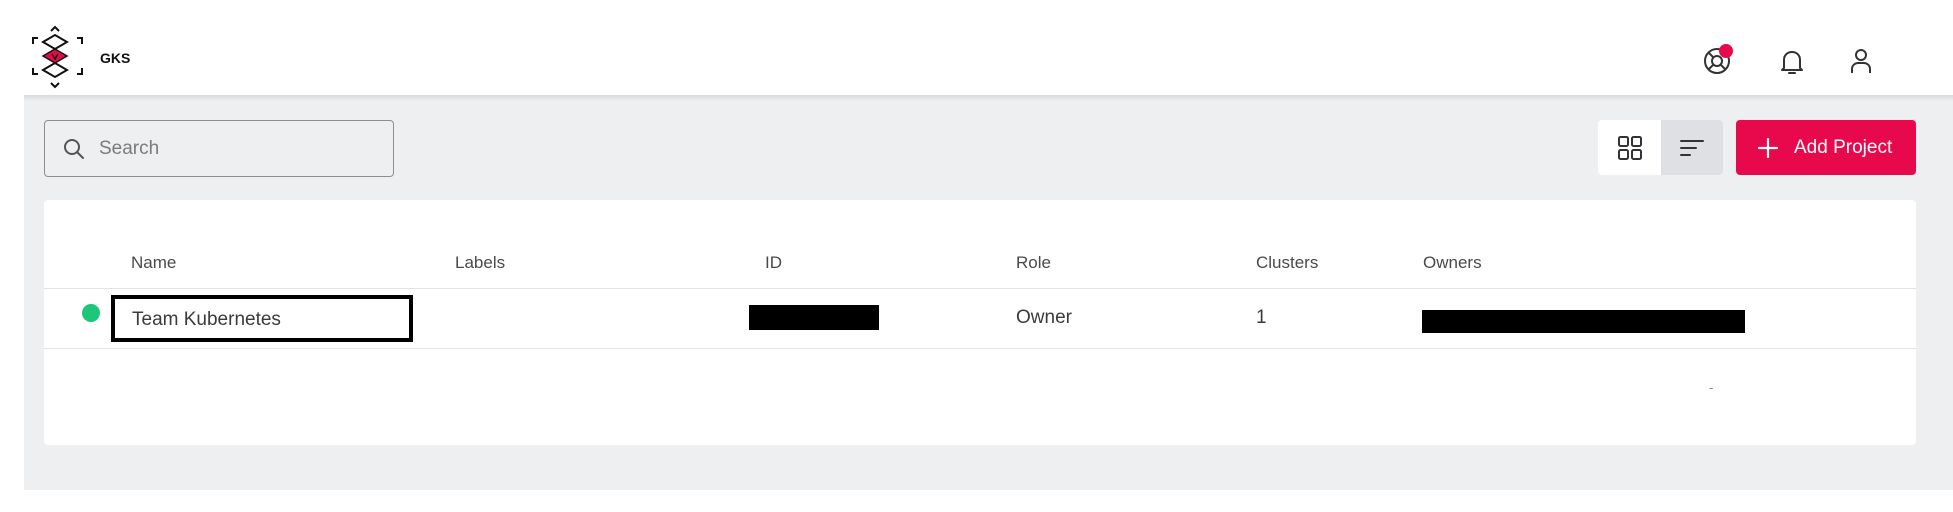  I want to click on column-header-id: ID, so click(773, 262).